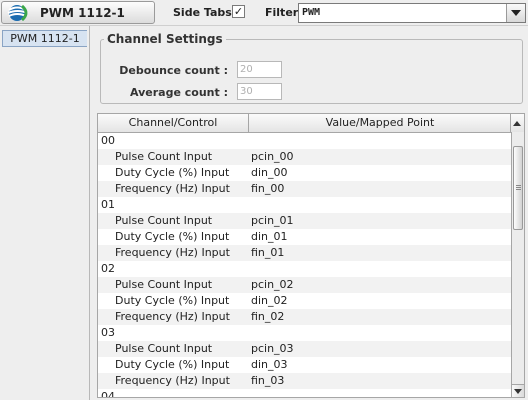 This screenshot has width=528, height=400. I want to click on channel-number-cell: 03, so click(108, 332).